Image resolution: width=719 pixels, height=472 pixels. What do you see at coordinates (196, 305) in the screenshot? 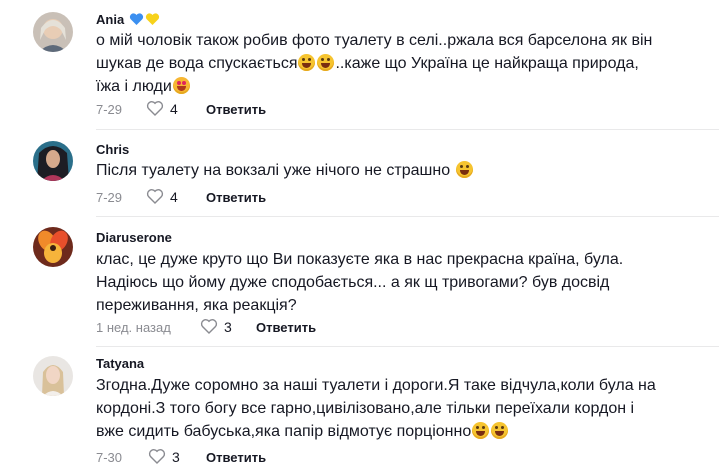
I see `comment-line: переживання, яка реакція?` at bounding box center [196, 305].